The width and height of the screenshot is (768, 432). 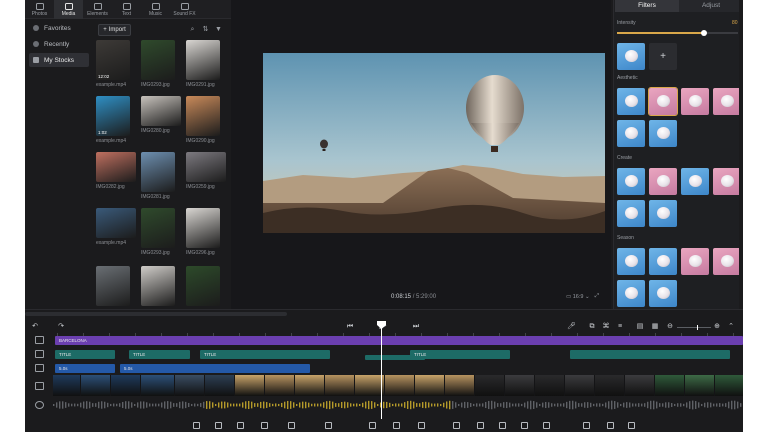 I want to click on media-item: IMG0281.jpg, so click(x=161, y=176).